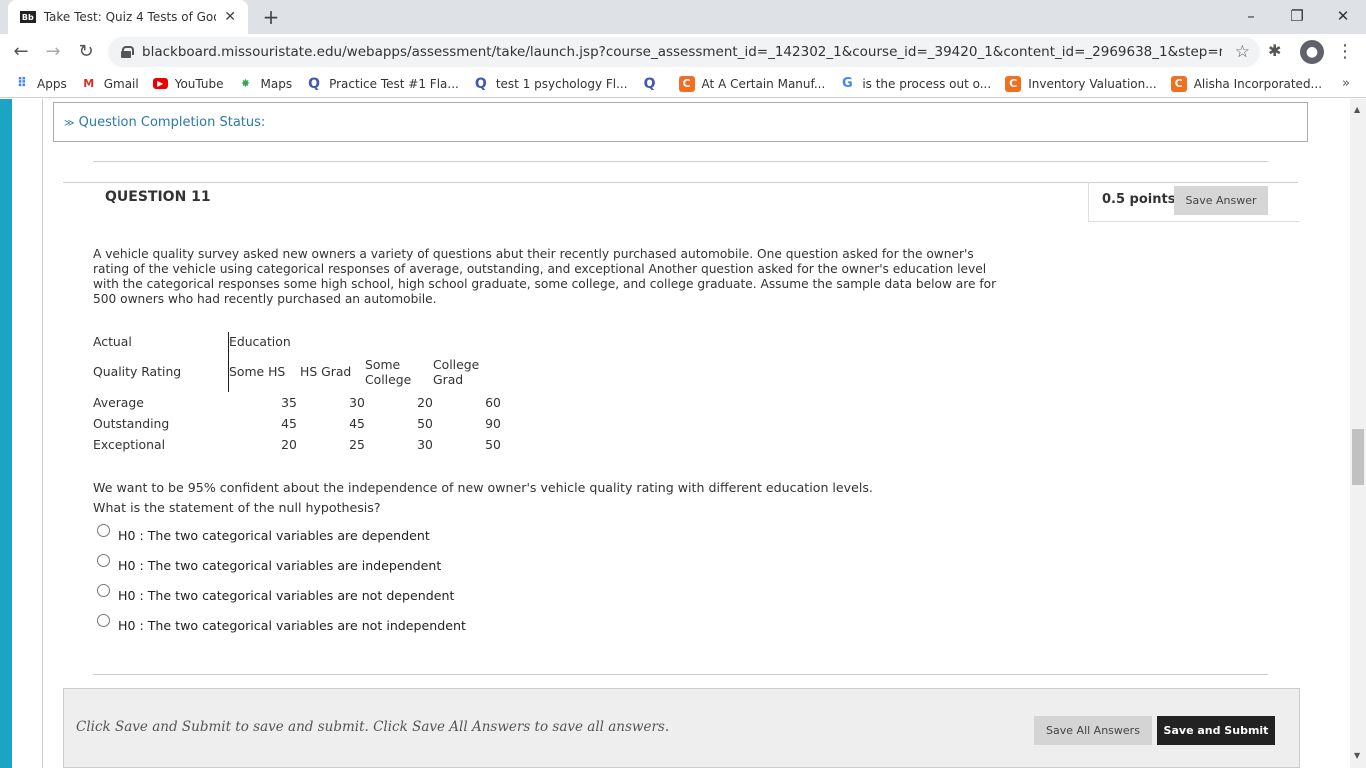 This screenshot has width=1366, height=768. Describe the element at coordinates (1312, 52) in the screenshot. I see `profile-avatar-icon: ●` at that location.